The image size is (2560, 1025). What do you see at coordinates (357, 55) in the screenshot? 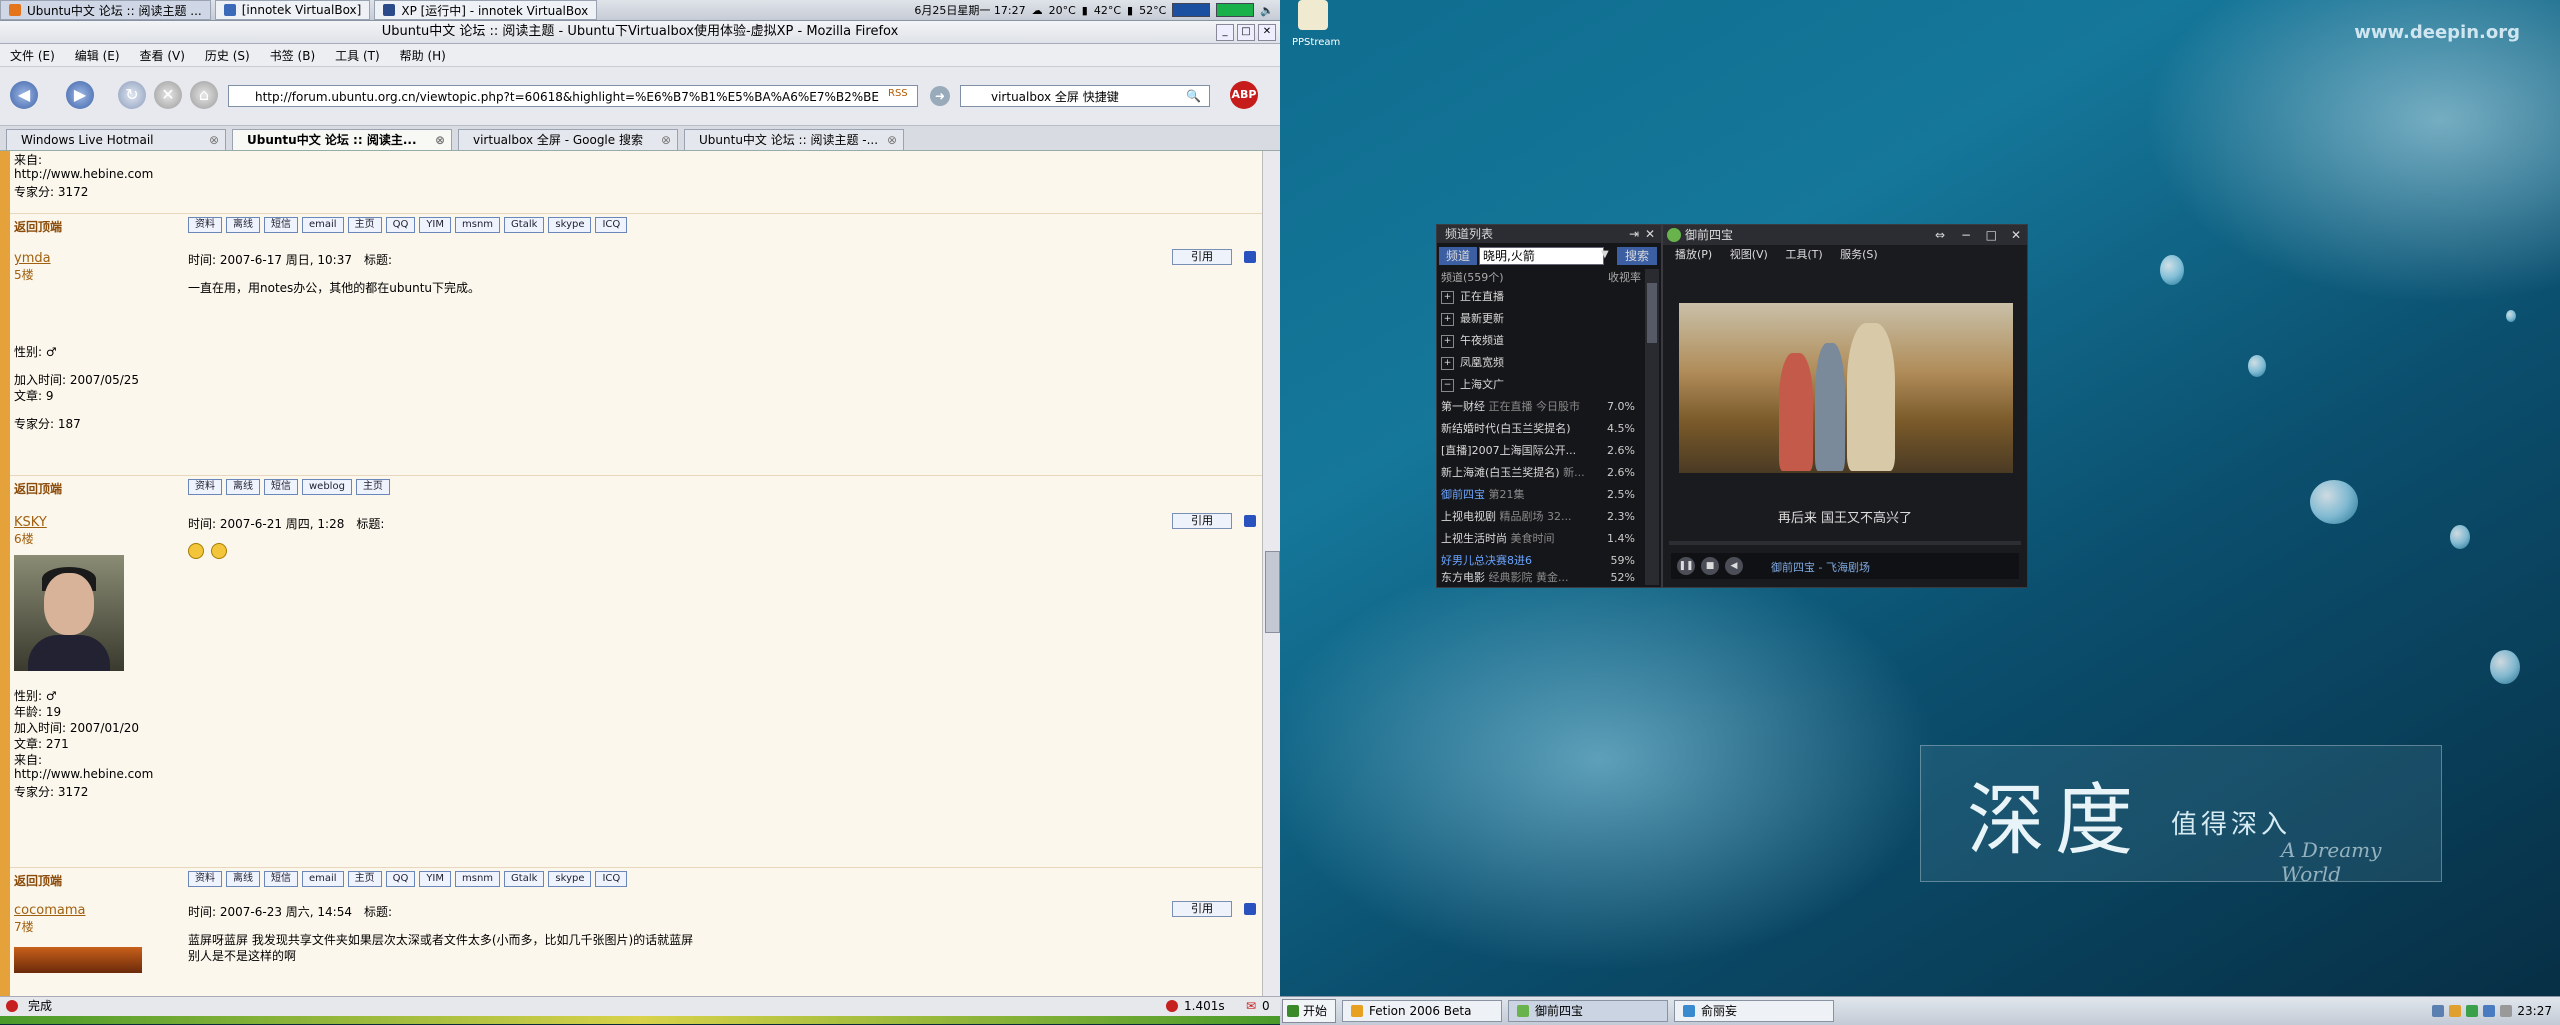
I see `menu-tools: 工具 (T)` at bounding box center [357, 55].